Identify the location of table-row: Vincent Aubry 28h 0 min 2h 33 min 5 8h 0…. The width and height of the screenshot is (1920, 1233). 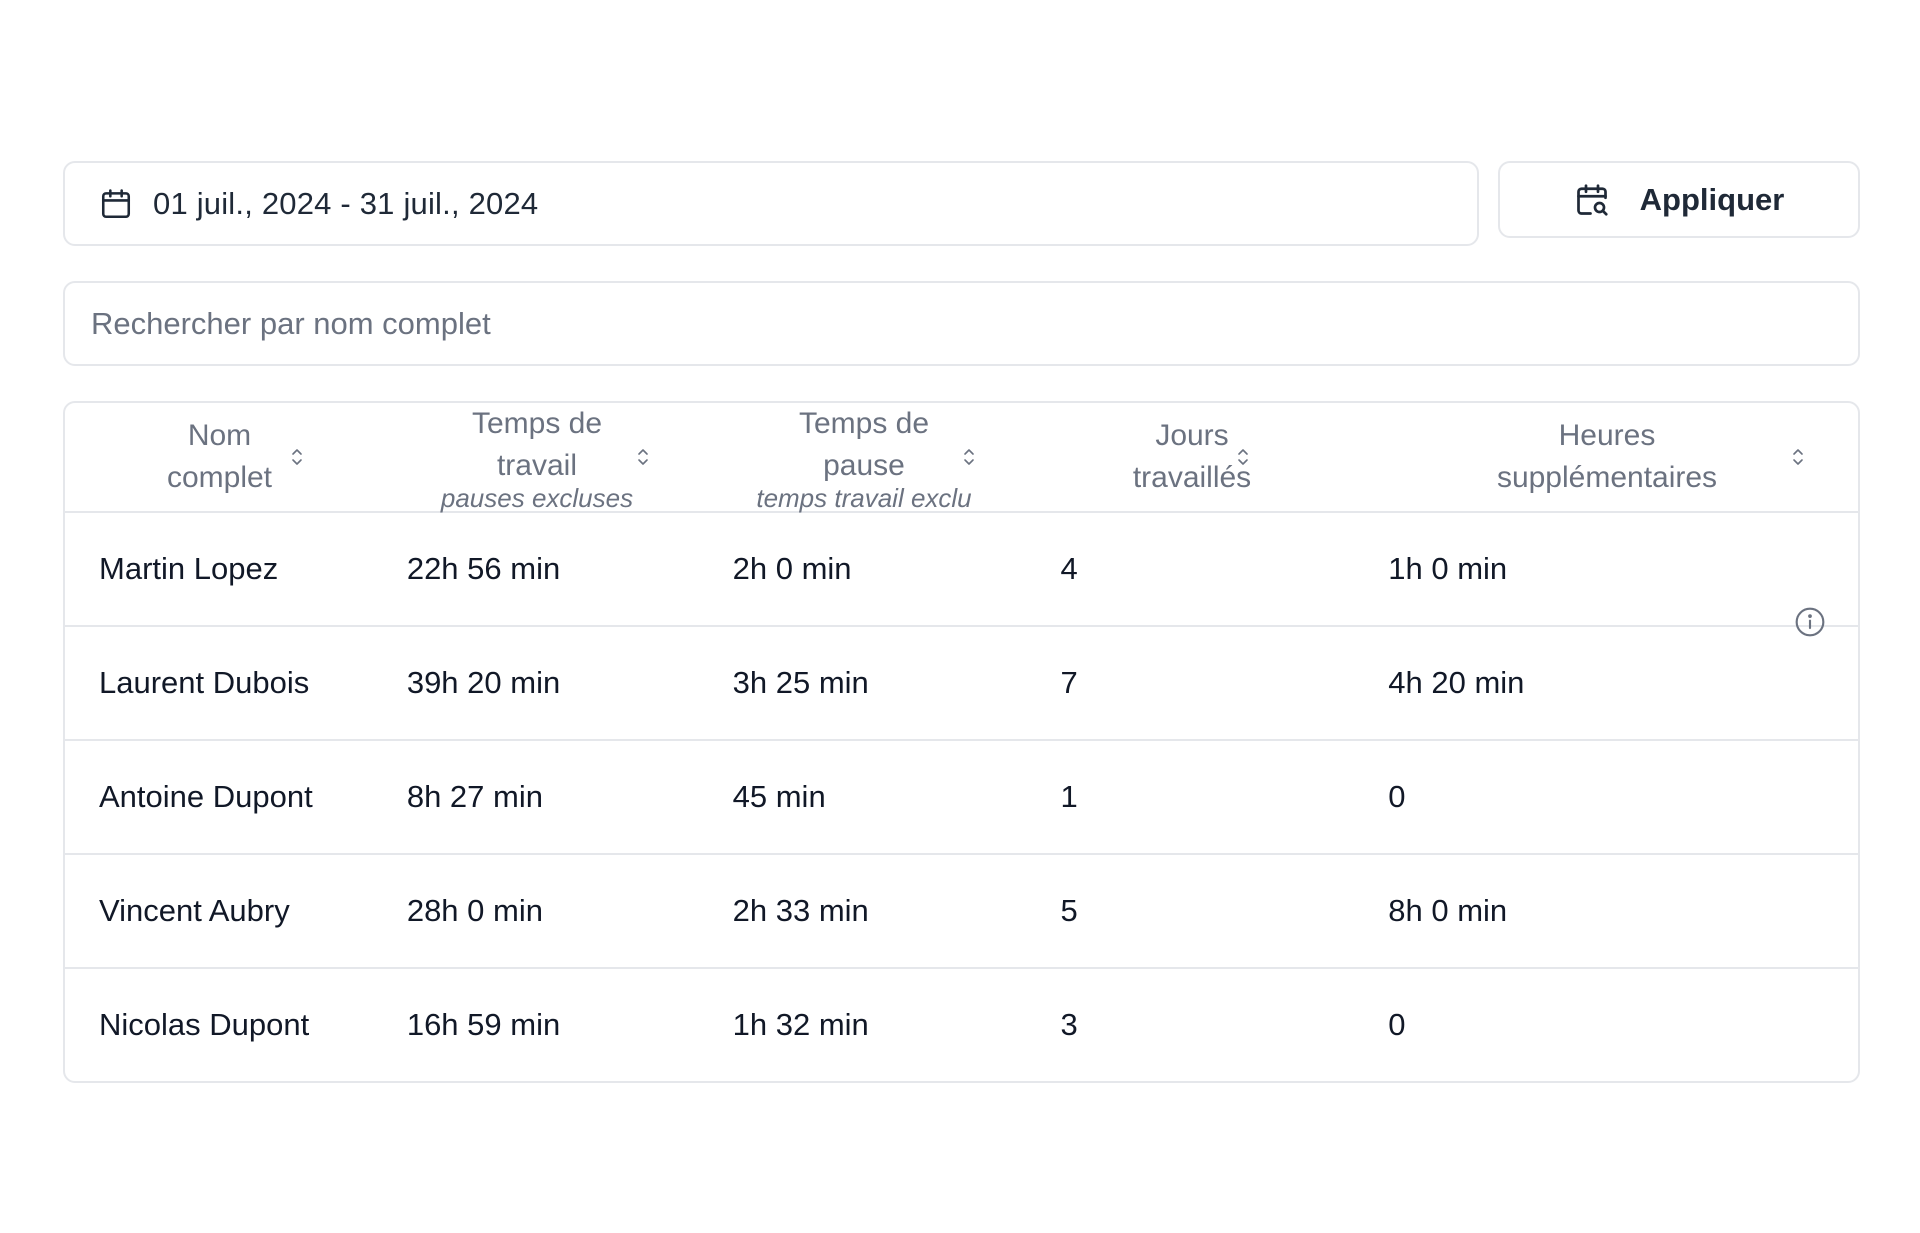
(961, 912).